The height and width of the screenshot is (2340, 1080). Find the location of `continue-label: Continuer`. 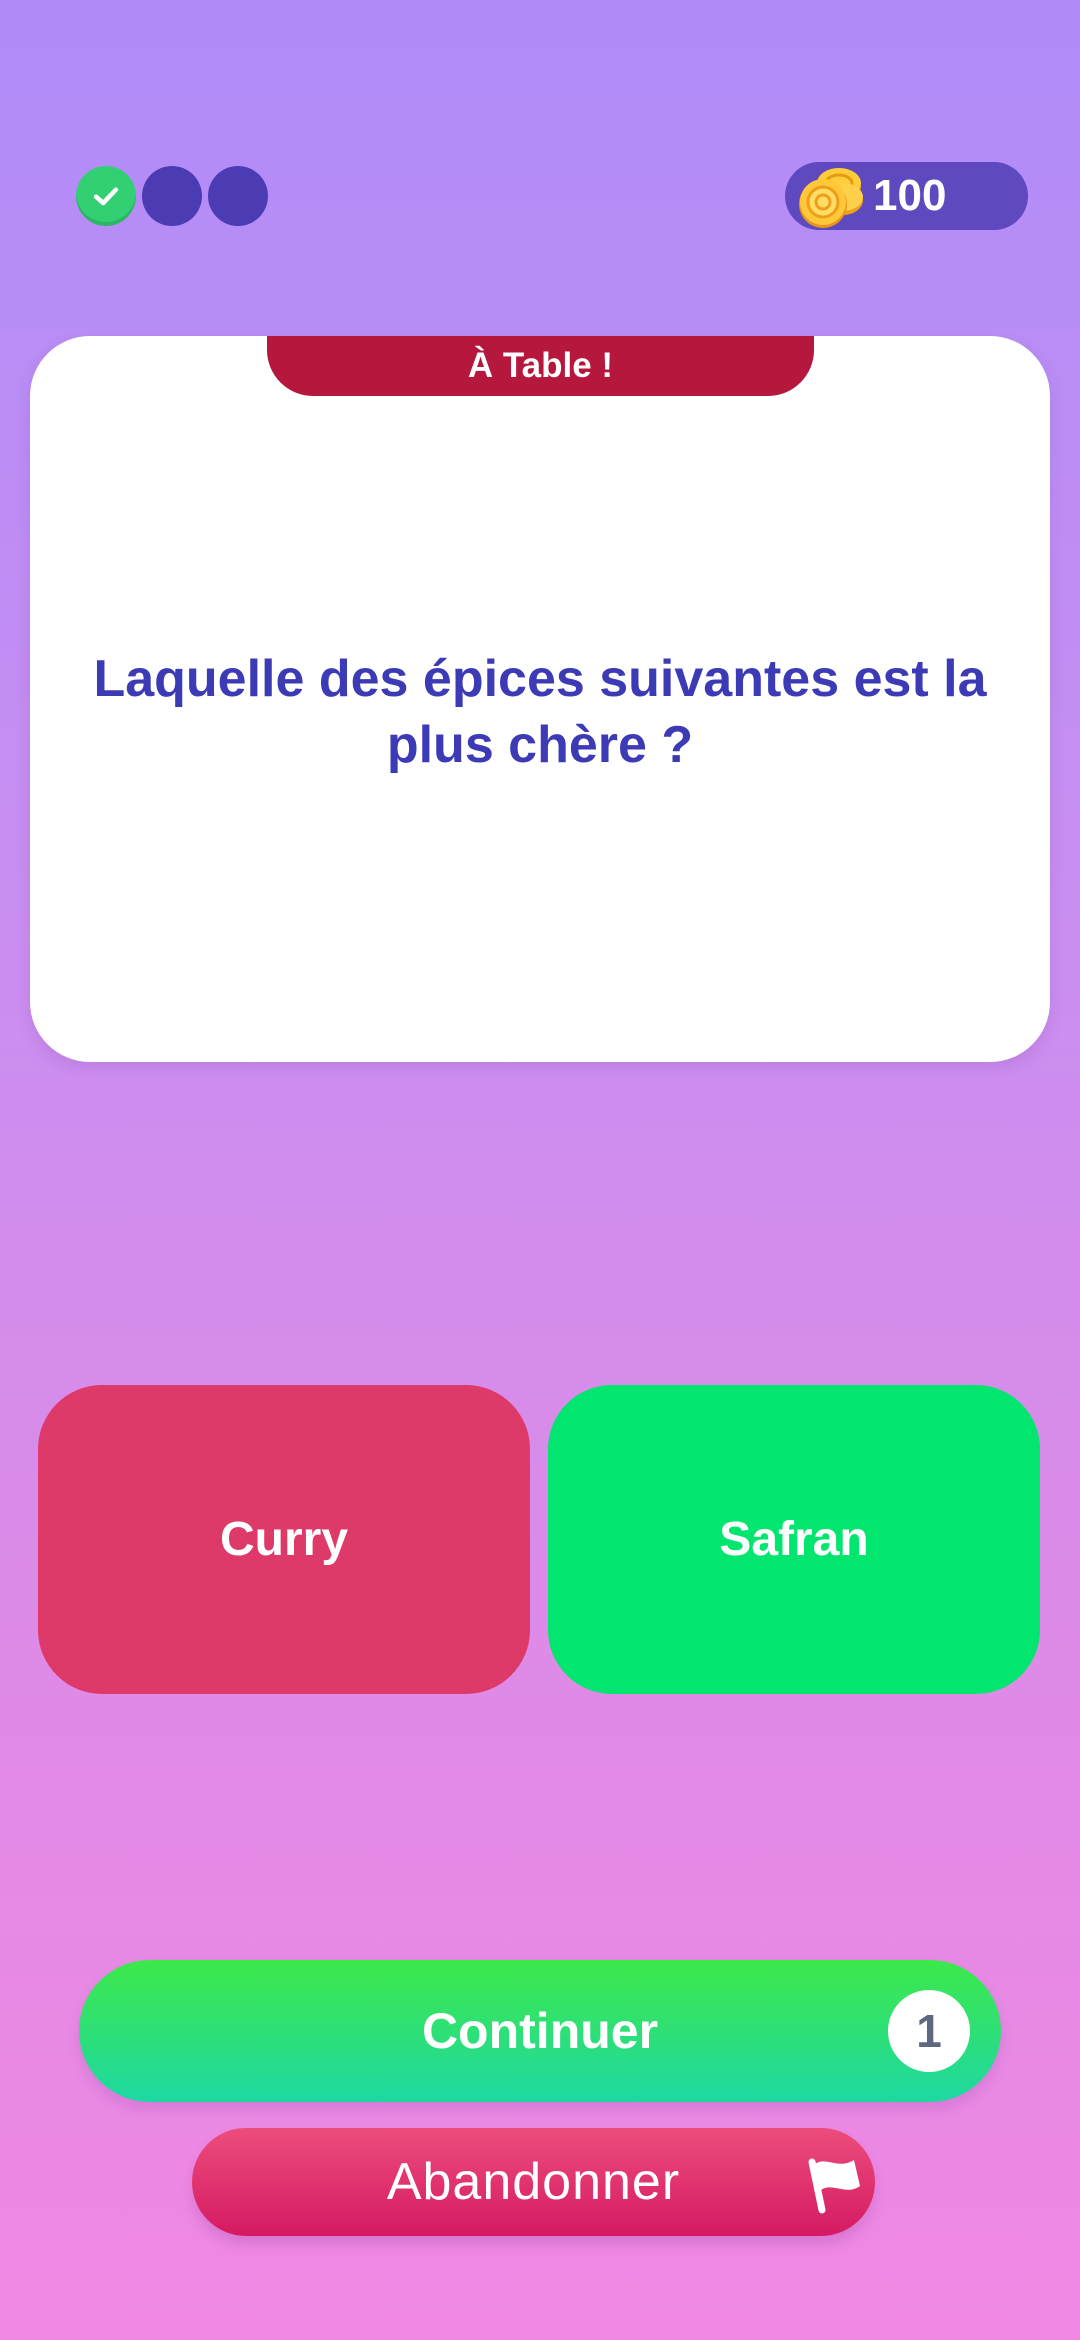

continue-label: Continuer is located at coordinates (540, 2031).